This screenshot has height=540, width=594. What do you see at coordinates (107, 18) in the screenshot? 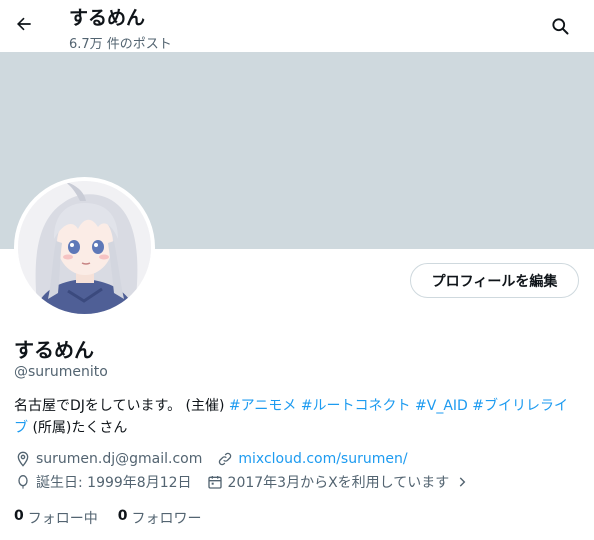
I see `header-title: するめん` at bounding box center [107, 18].